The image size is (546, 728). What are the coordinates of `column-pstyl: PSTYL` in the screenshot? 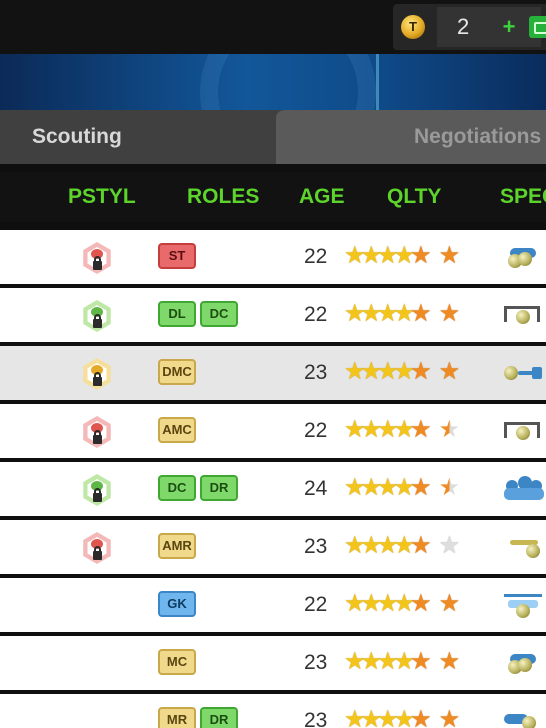 It's located at (102, 197).